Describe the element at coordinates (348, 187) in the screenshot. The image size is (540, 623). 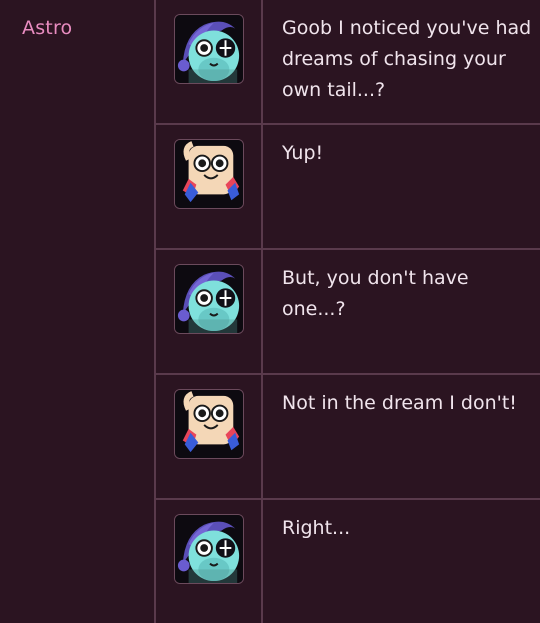
I see `dialogue-row: Yup!` at that location.